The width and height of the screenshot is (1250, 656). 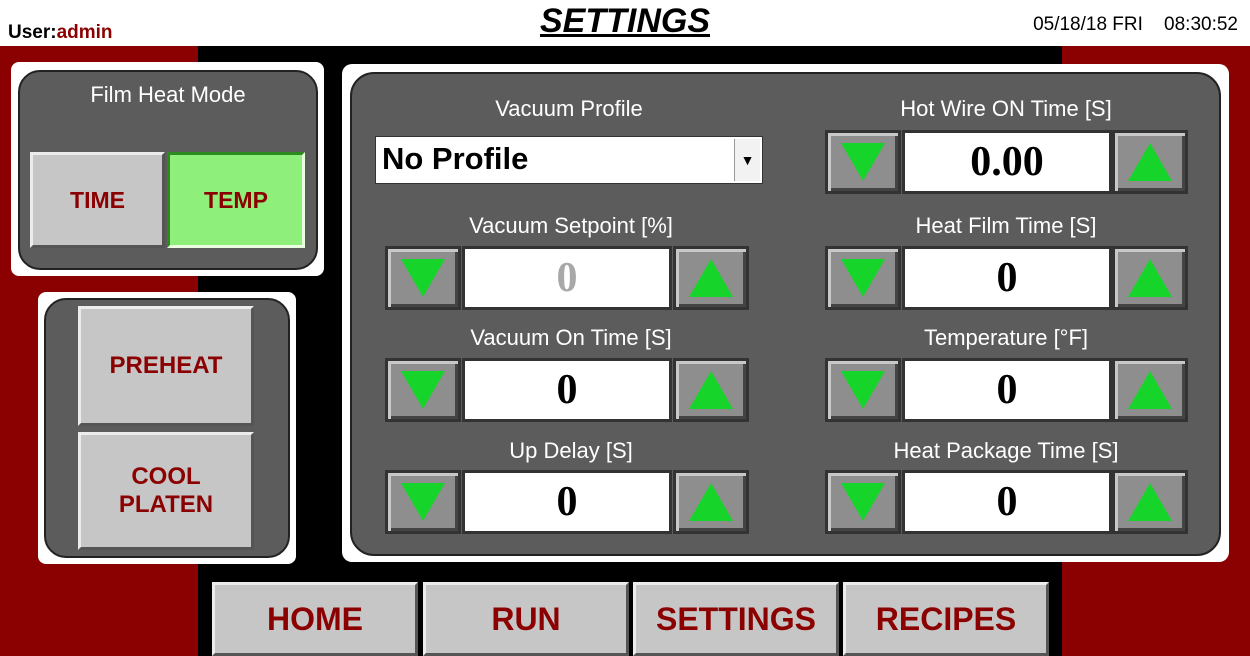 I want to click on hot-wire-on-time-value: 0.00, so click(x=1007, y=162).